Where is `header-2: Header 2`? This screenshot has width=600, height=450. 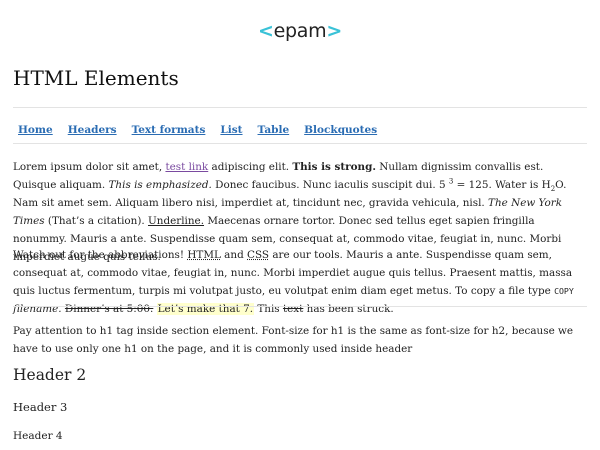
header-2: Header 2 is located at coordinates (50, 375).